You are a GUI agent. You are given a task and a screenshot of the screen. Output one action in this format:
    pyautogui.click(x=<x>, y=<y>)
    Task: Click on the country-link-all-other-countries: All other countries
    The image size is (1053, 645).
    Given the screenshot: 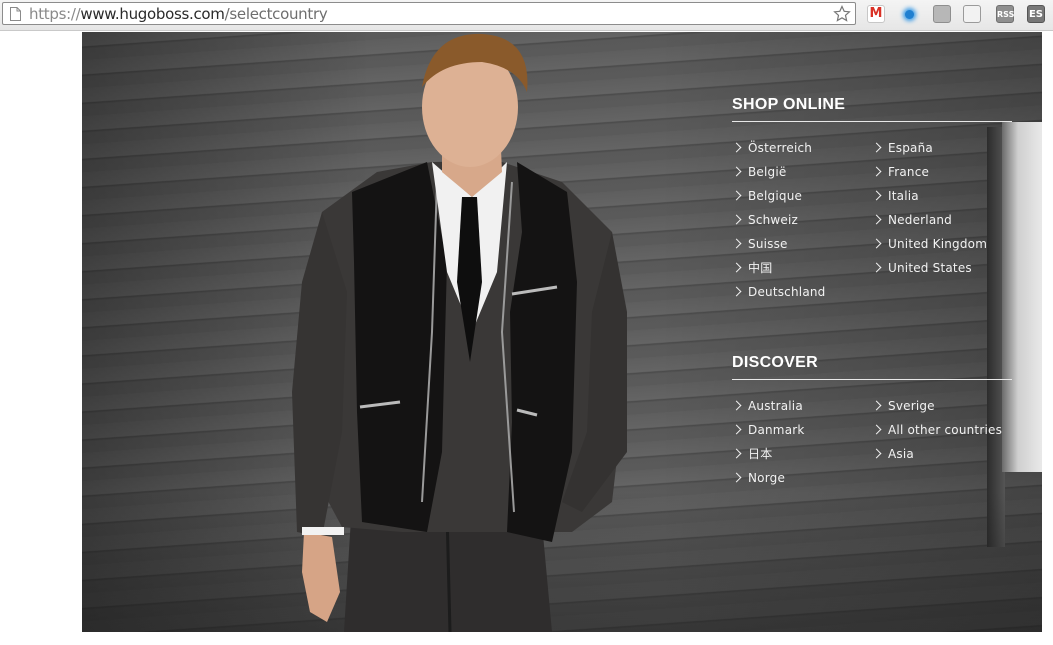 What is the action you would take?
    pyautogui.click(x=941, y=430)
    